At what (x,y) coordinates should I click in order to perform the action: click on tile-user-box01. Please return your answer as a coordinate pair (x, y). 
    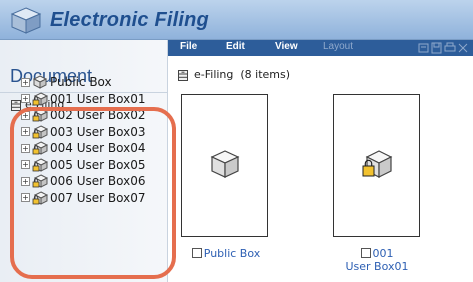
    Looking at the image, I should click on (376, 165).